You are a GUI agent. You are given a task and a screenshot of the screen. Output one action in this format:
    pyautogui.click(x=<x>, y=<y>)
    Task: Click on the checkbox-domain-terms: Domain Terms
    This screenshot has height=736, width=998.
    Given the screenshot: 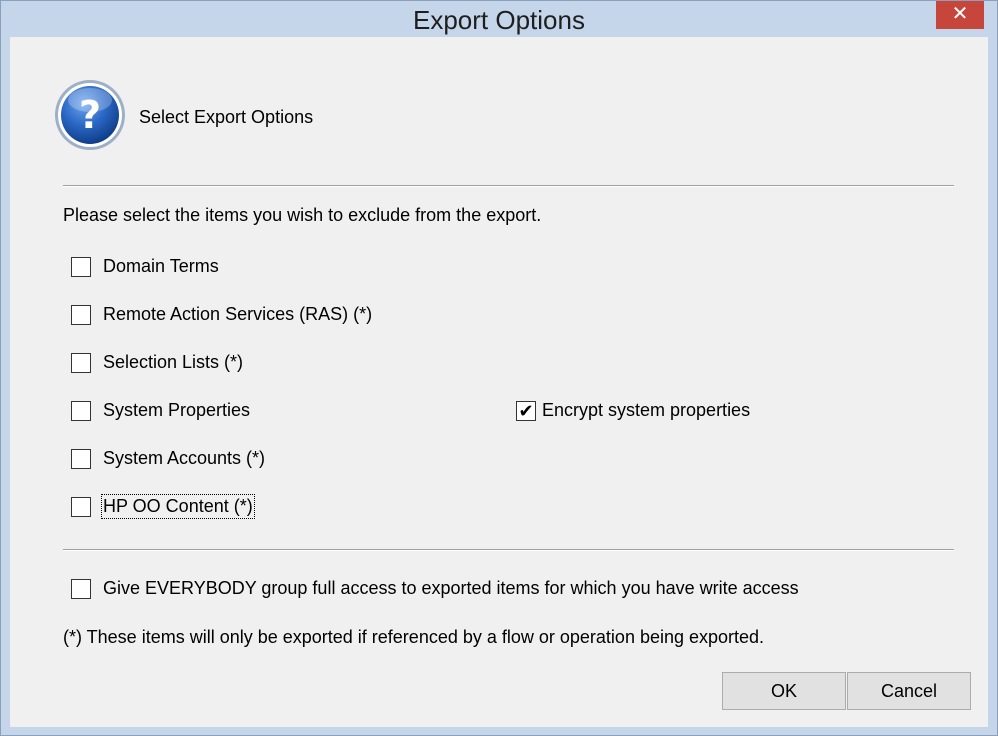 What is the action you would take?
    pyautogui.click(x=145, y=266)
    